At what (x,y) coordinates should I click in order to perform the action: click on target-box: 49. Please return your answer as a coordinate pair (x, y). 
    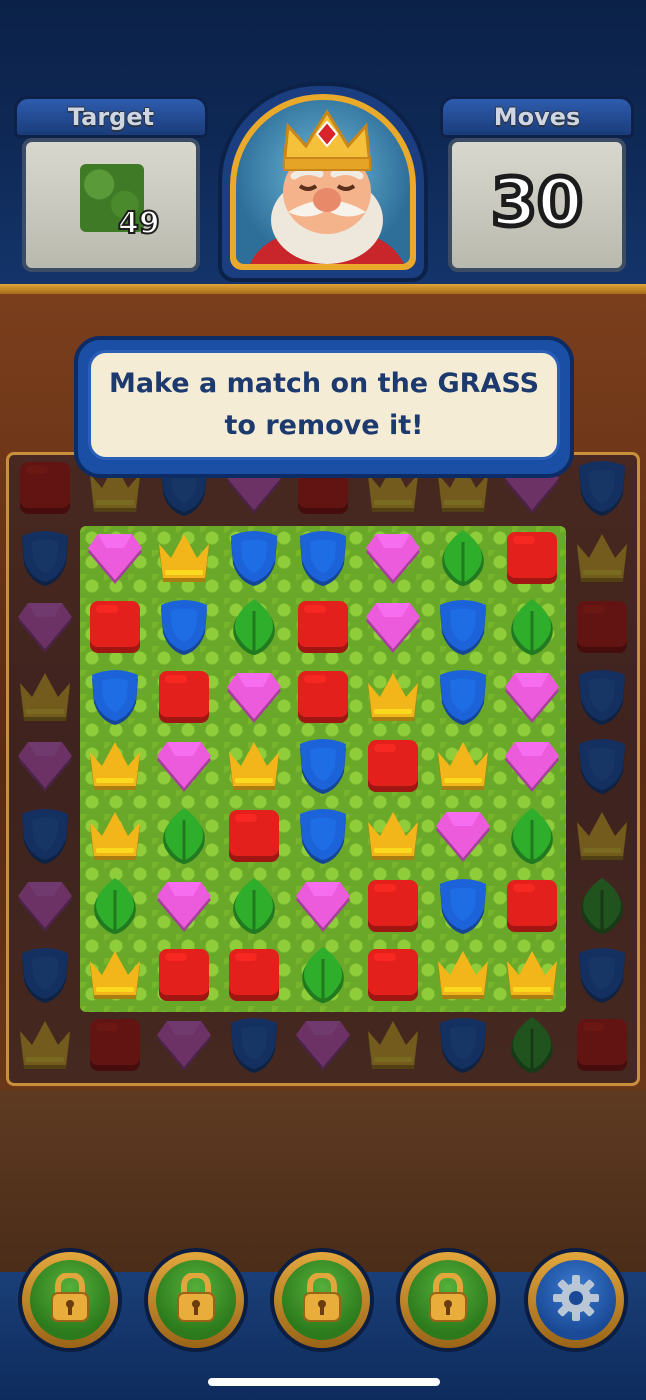
    Looking at the image, I should click on (111, 205).